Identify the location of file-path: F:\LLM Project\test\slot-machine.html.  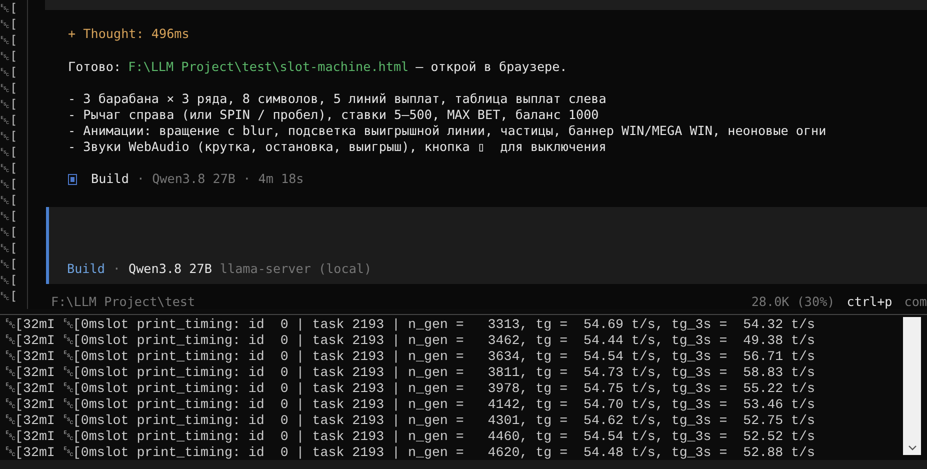
(268, 67).